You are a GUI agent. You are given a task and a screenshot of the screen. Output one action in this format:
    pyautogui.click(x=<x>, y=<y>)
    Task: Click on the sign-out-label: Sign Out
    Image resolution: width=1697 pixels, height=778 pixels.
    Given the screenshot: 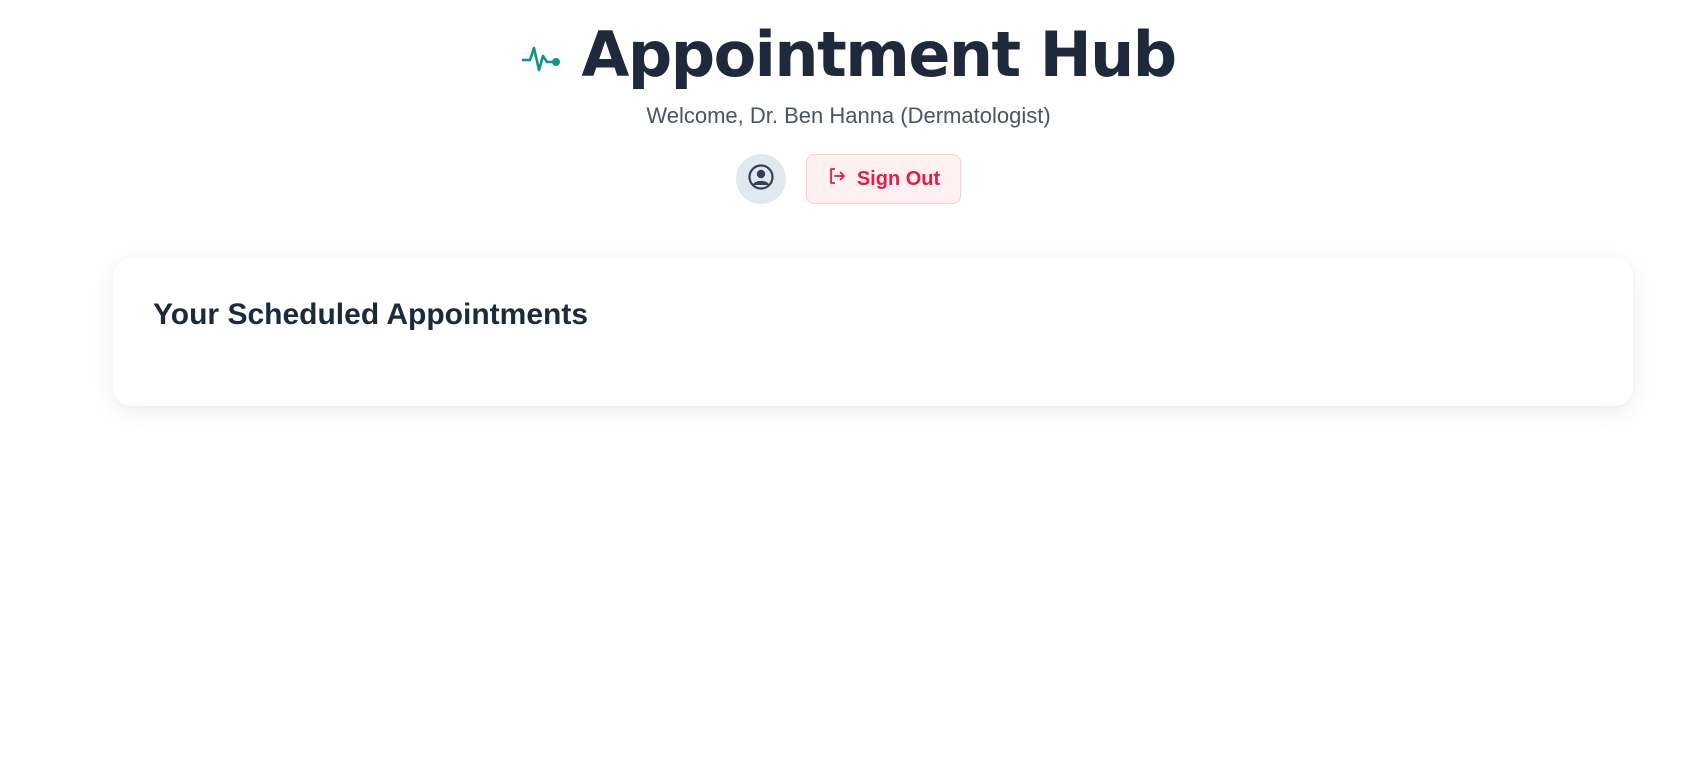 What is the action you would take?
    pyautogui.click(x=898, y=178)
    